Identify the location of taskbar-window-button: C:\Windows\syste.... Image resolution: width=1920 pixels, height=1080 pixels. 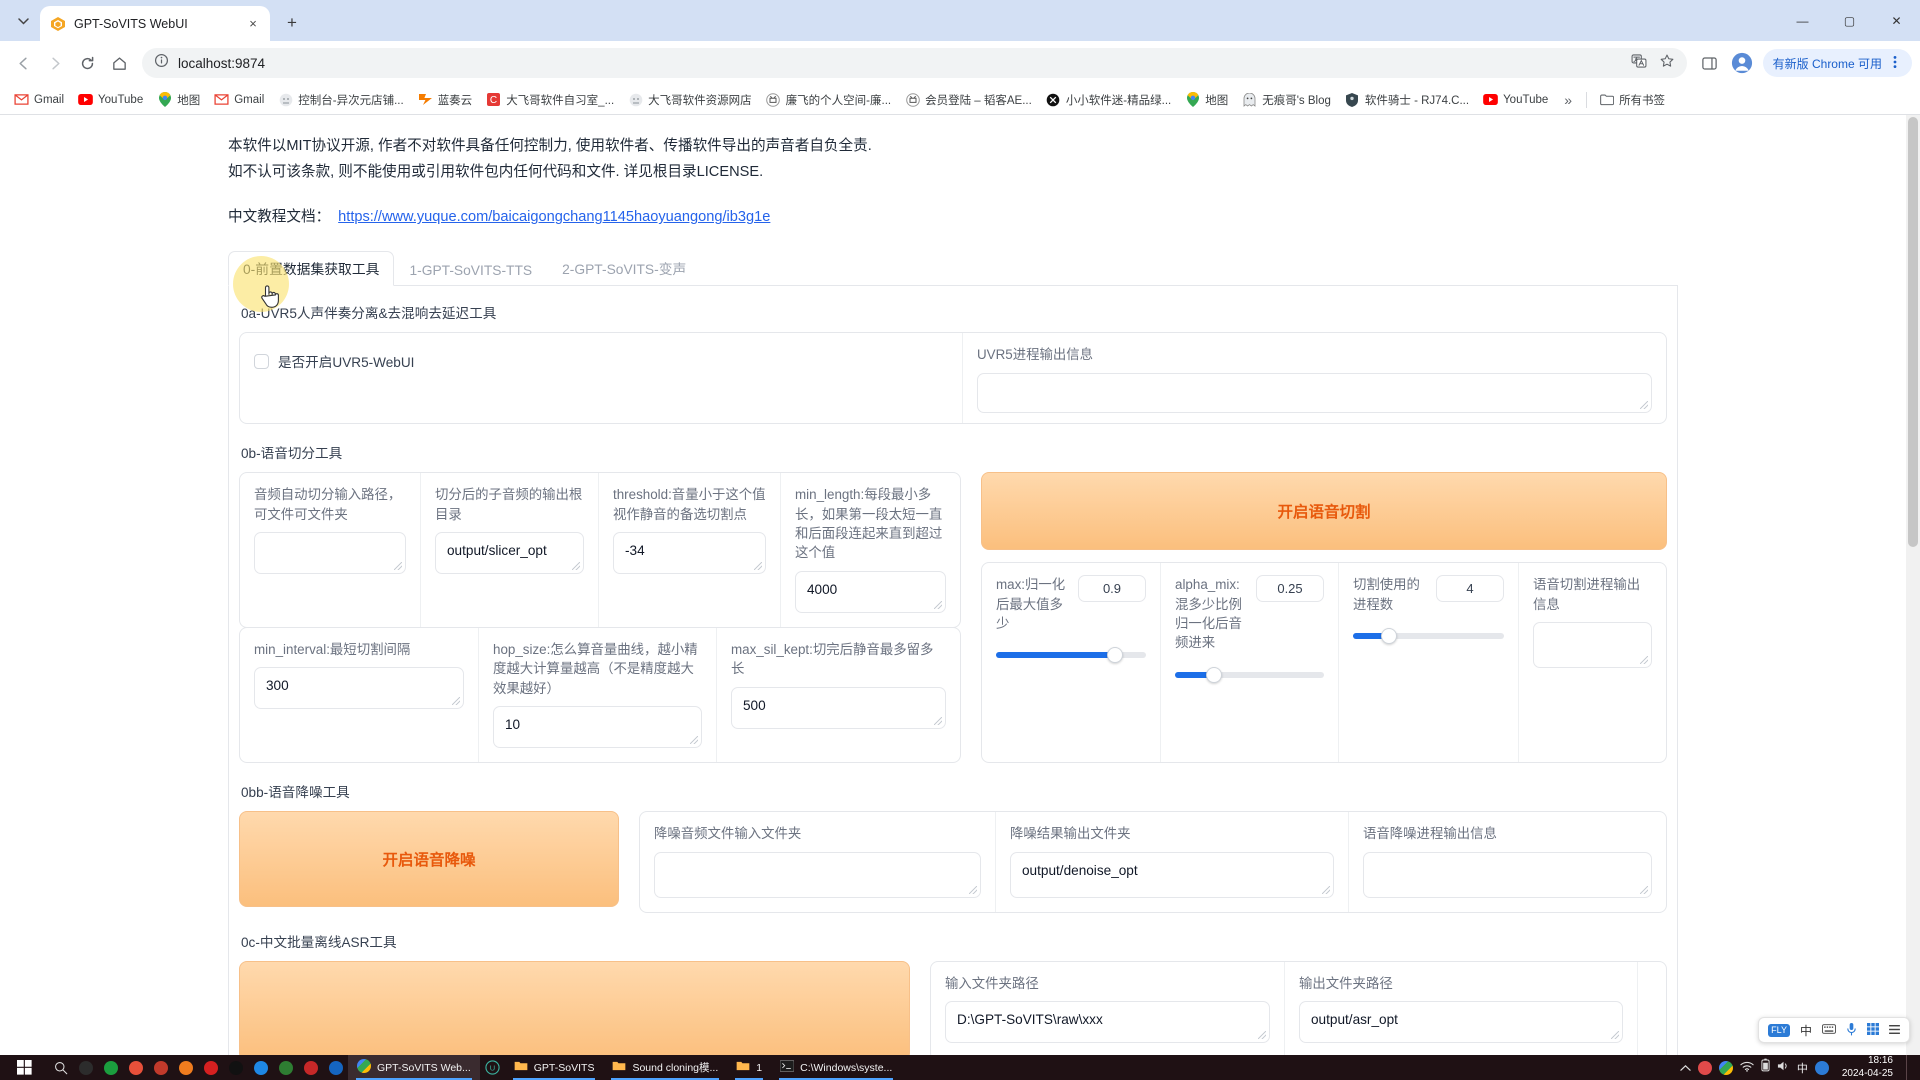
(836, 1067).